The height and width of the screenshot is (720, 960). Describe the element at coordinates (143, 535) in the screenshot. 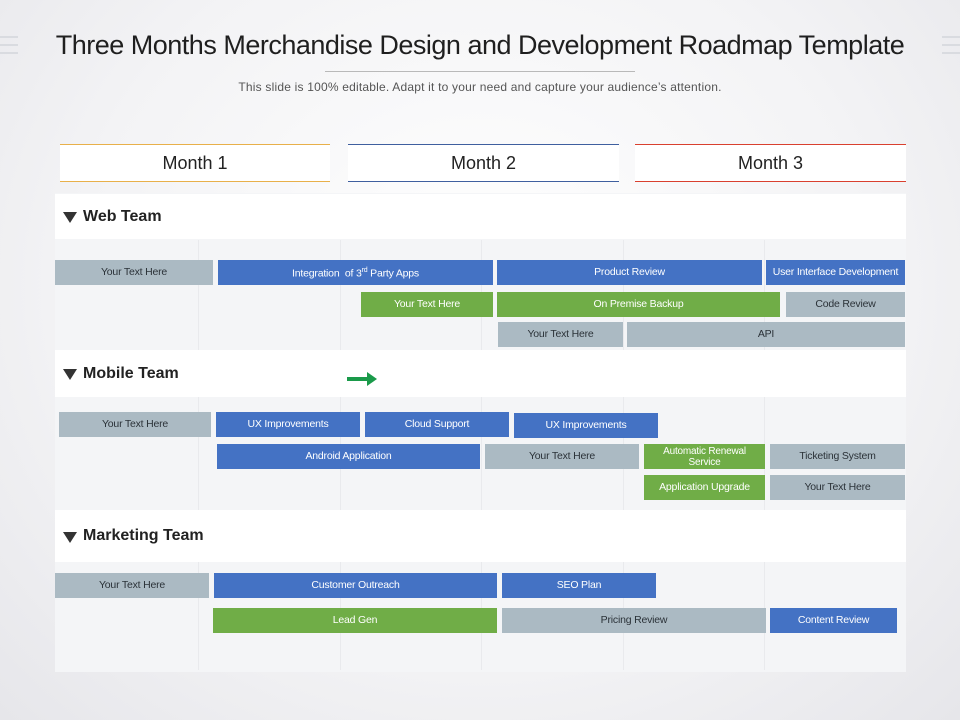

I see `marketing-team-label: Marketing Team` at that location.